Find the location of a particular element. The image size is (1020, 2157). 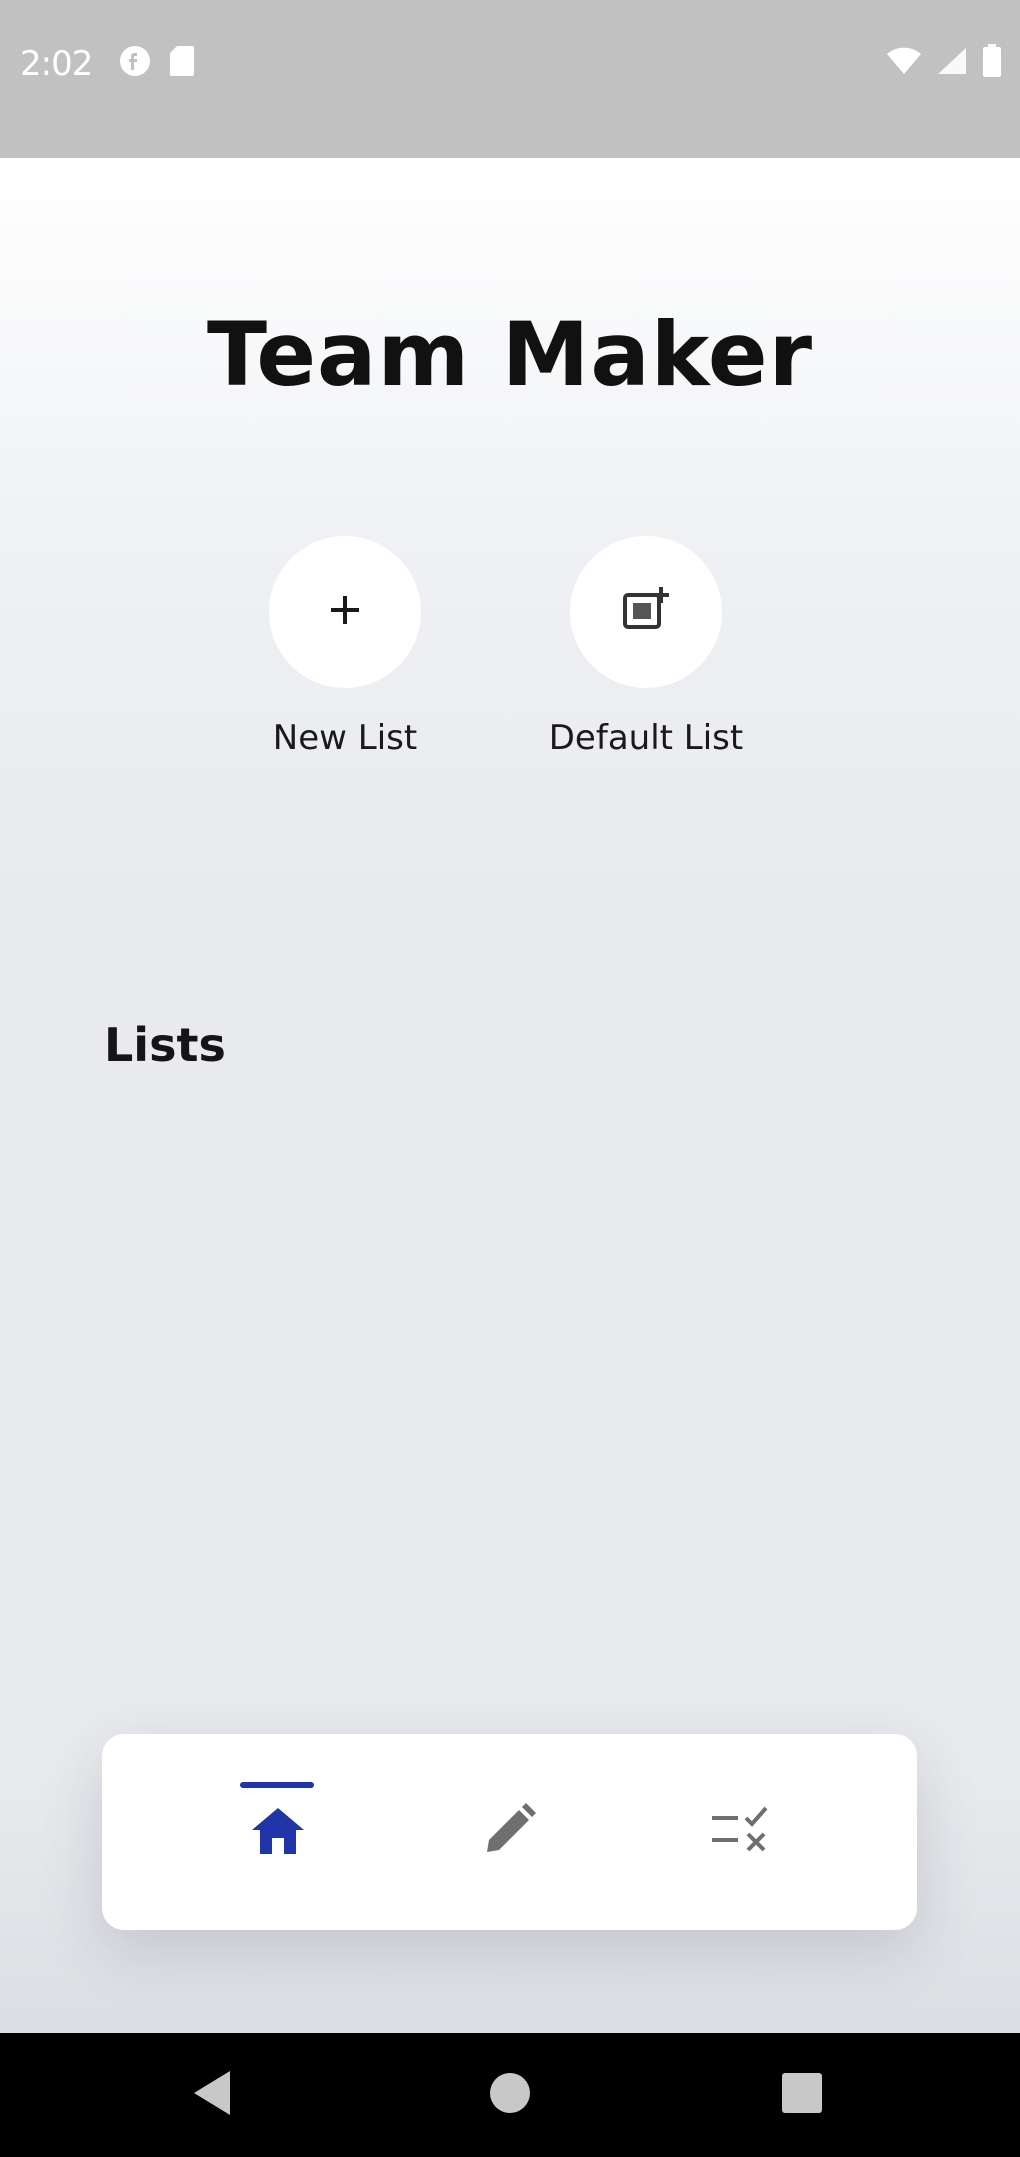

status-right-icons is located at coordinates (944, 63).